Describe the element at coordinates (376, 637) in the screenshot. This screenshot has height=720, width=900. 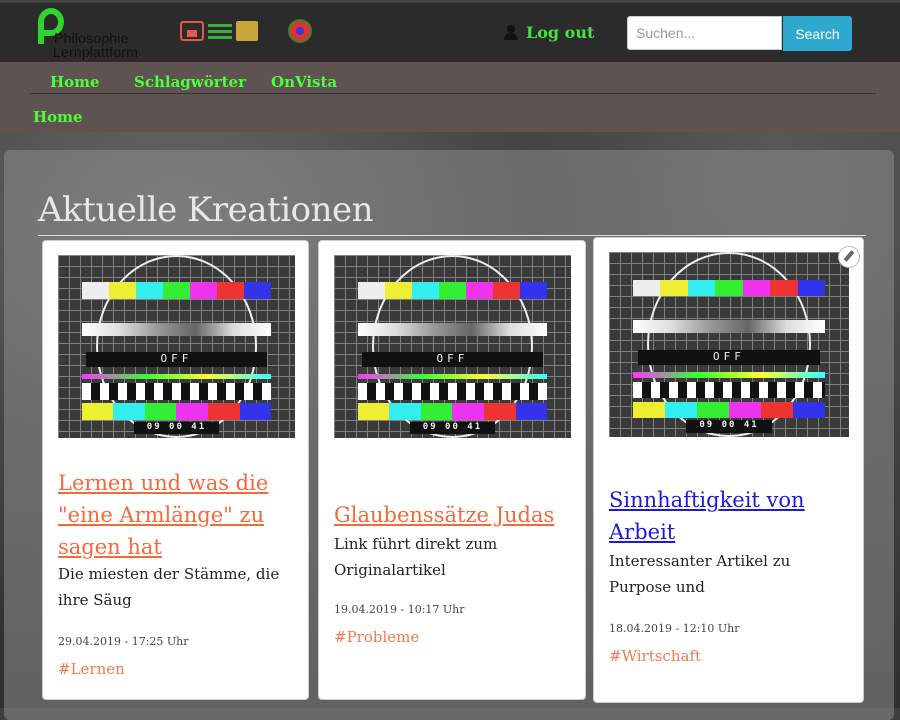
I see `card-tag-link: #Probleme` at that location.